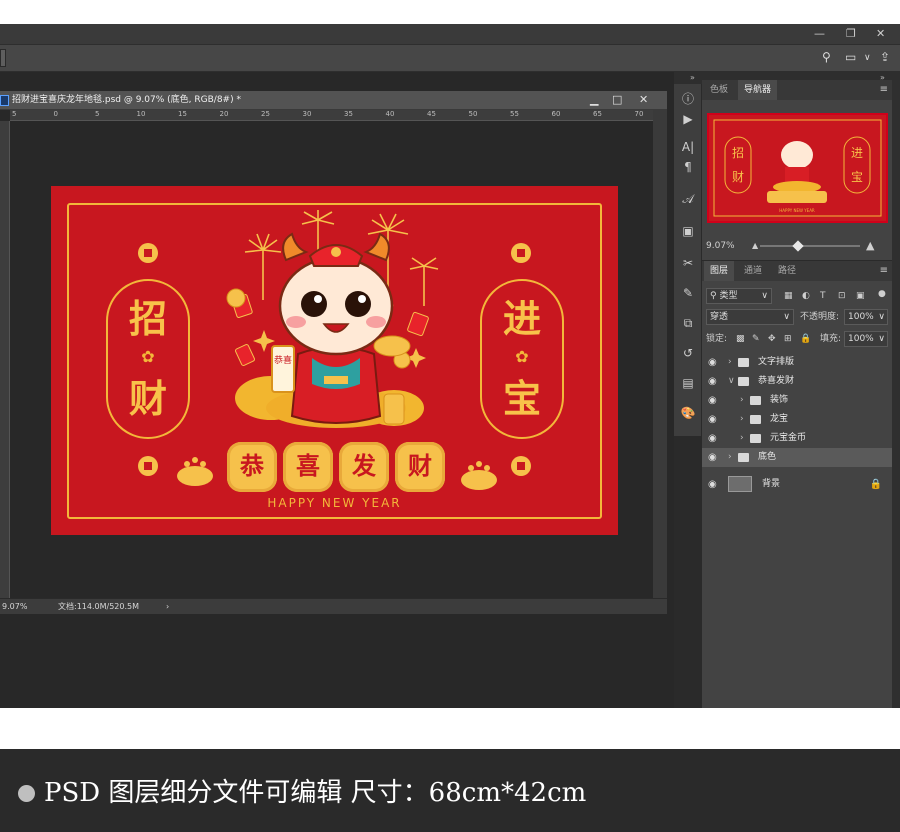 Image resolution: width=900 pixels, height=832 pixels. Describe the element at coordinates (719, 317) in the screenshot. I see `blend-mode-value: 穿透` at that location.